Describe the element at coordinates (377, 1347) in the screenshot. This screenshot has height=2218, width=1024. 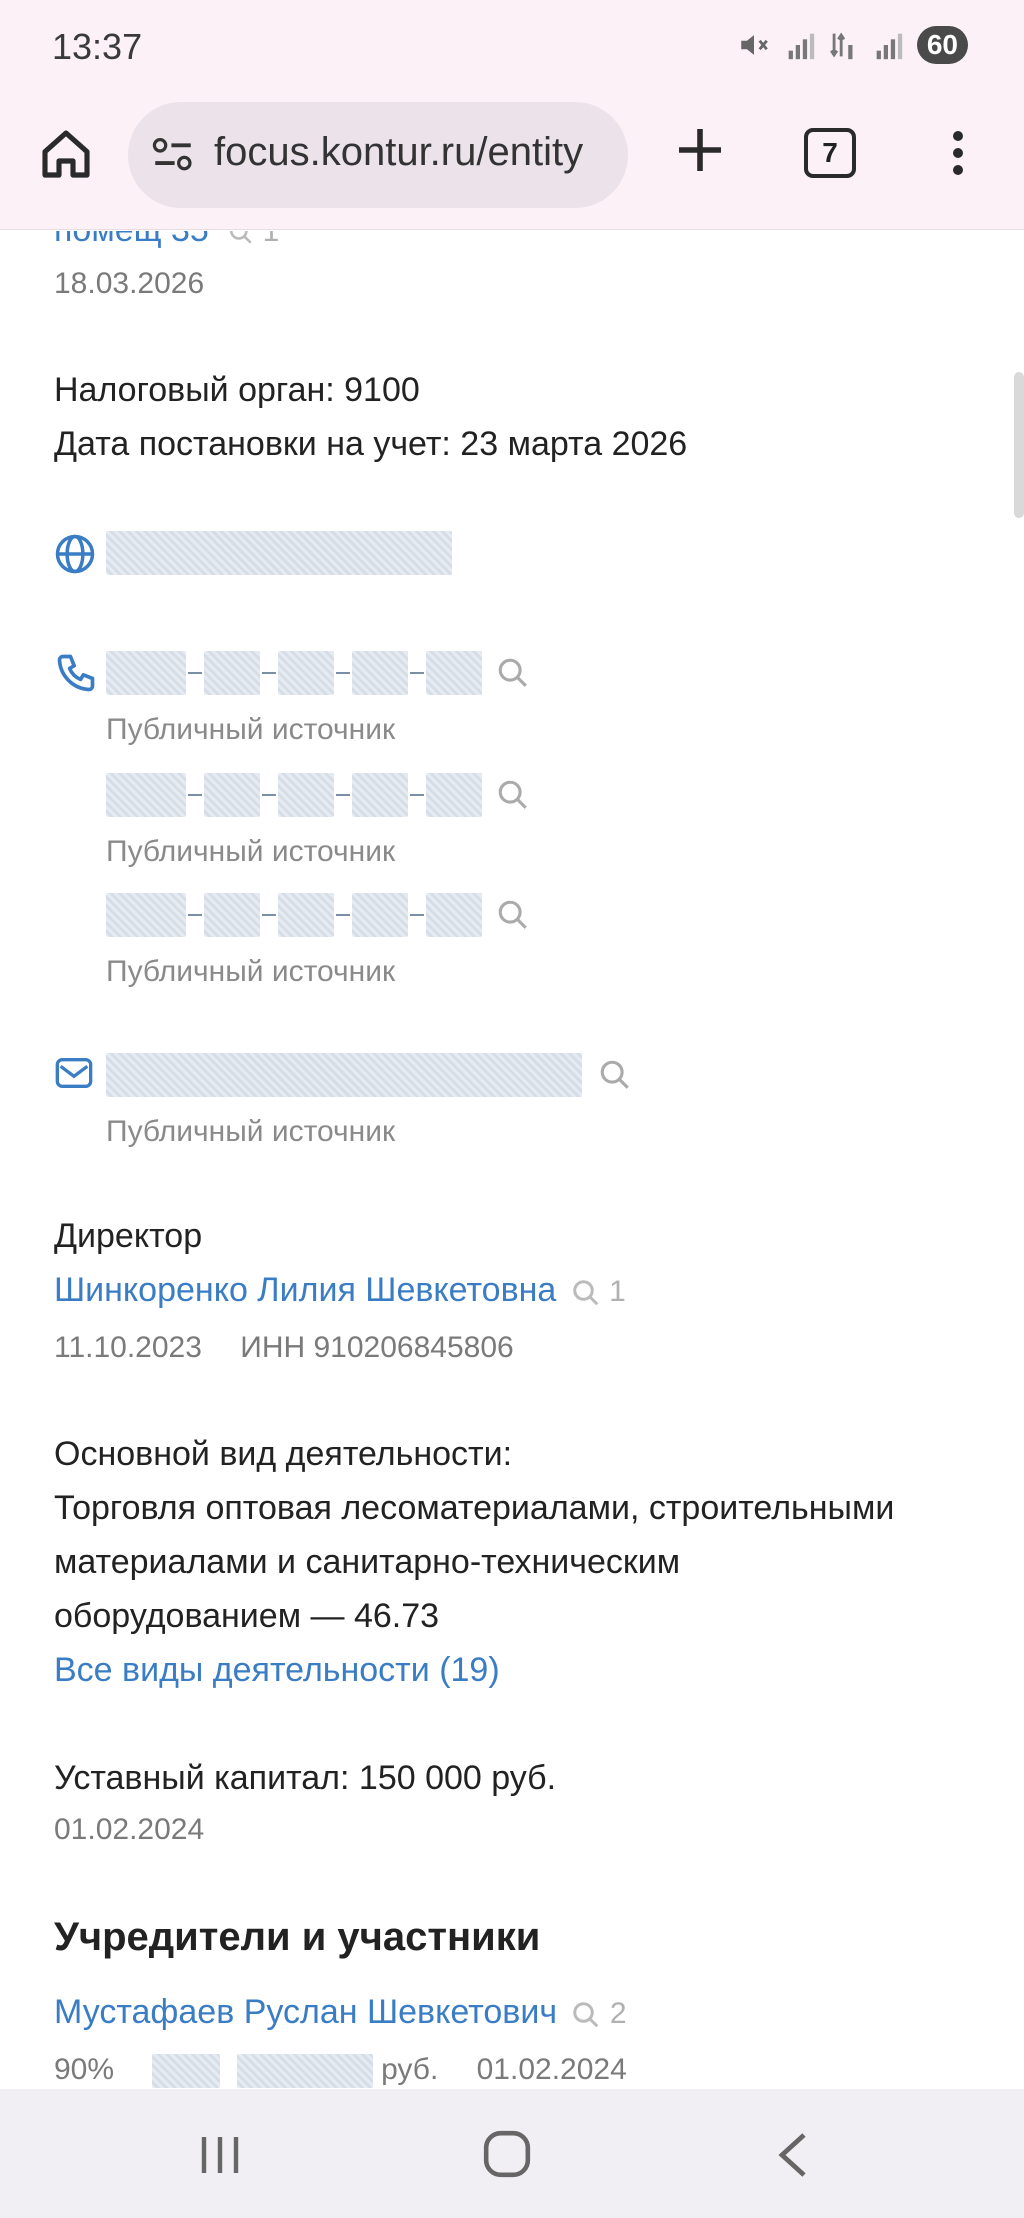
I see `director-inn: ИНН 910206845806` at that location.